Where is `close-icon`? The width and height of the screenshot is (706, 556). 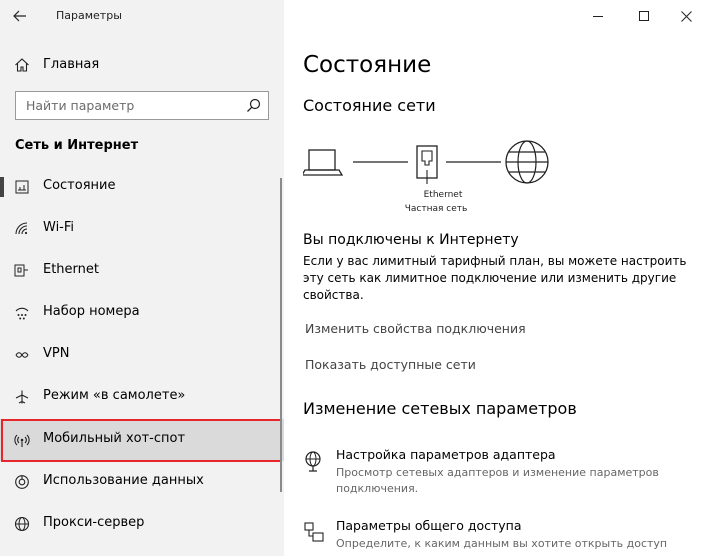 close-icon is located at coordinates (686, 16).